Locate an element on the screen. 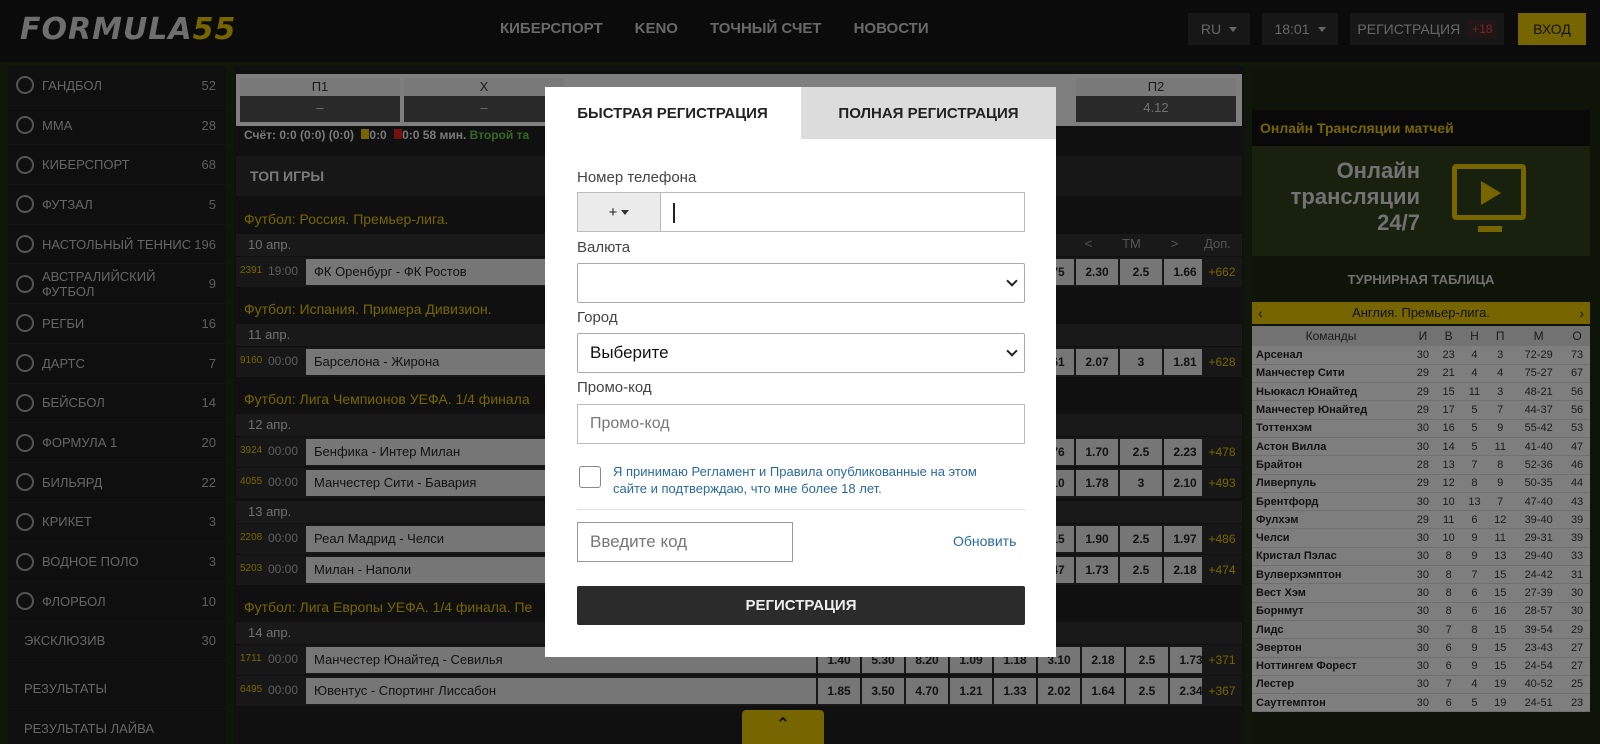  phone-country-select: + is located at coordinates (619, 212).